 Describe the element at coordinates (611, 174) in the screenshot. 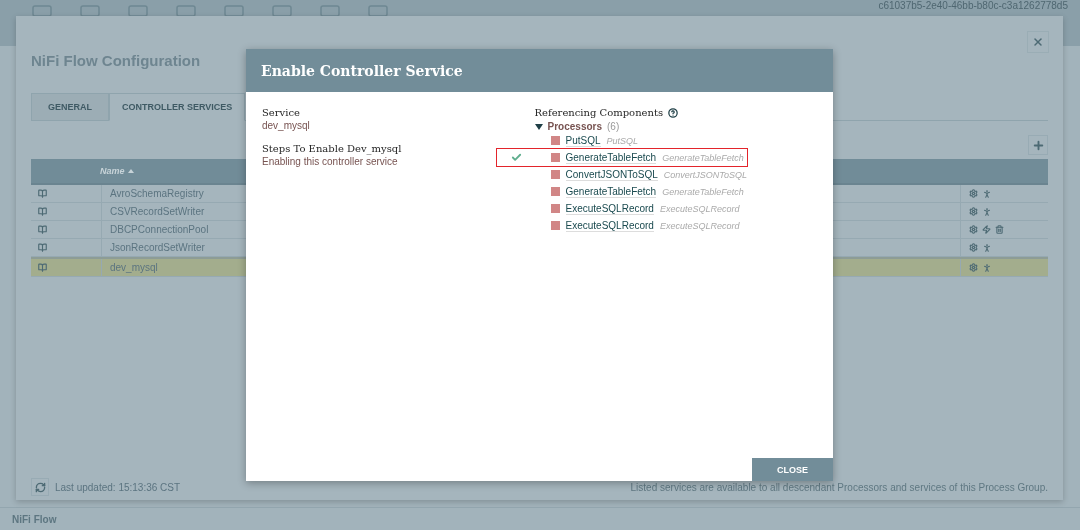

I see `processor-link: ConvertJSONToSQL` at that location.